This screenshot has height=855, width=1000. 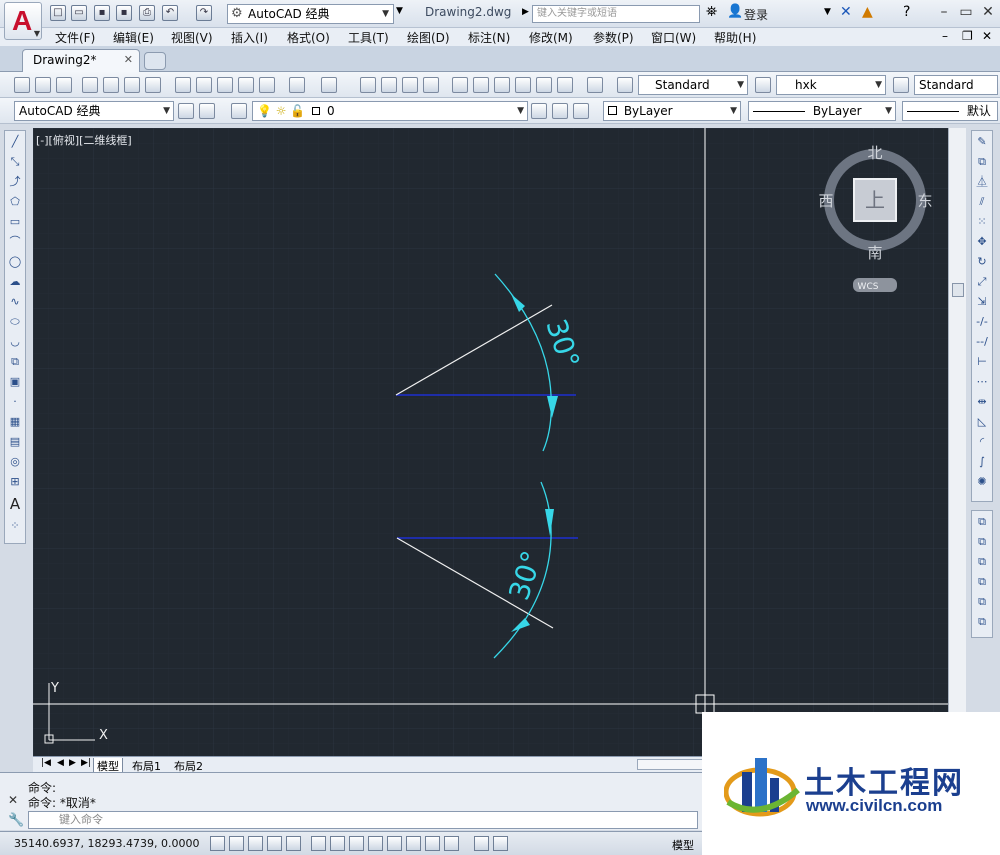 I want to click on plot-preview-icon, so click(x=111, y=85).